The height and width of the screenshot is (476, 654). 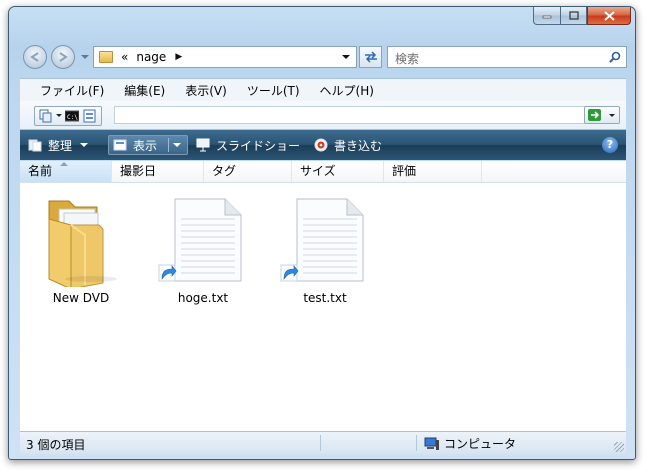 I want to click on slideshow-icon, so click(x=203, y=145).